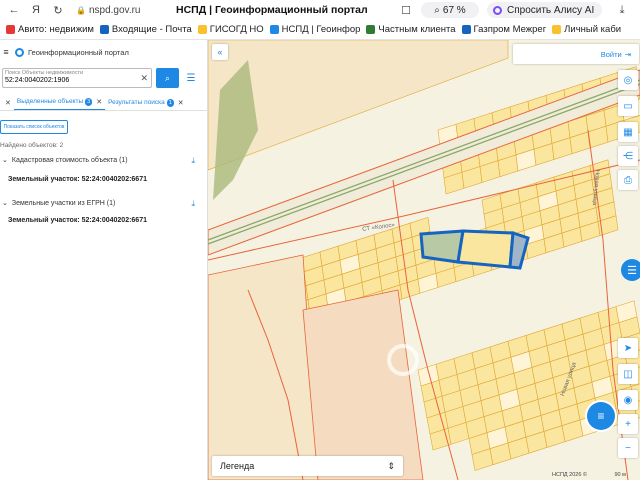 The image size is (640, 480). I want to click on print-icon: ⎙, so click(628, 180).